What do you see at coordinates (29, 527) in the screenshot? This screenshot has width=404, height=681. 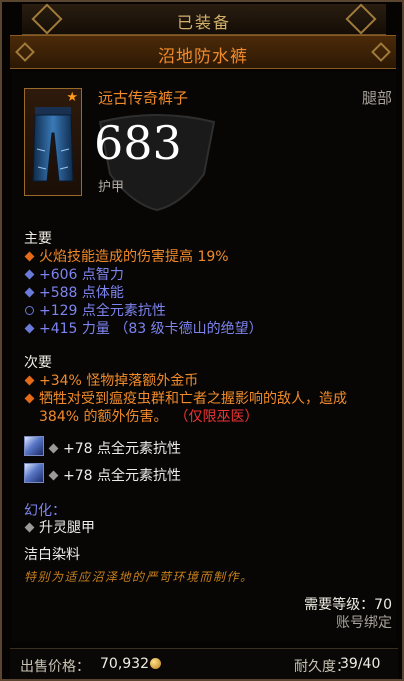 I see `transmog-bullet-icon` at bounding box center [29, 527].